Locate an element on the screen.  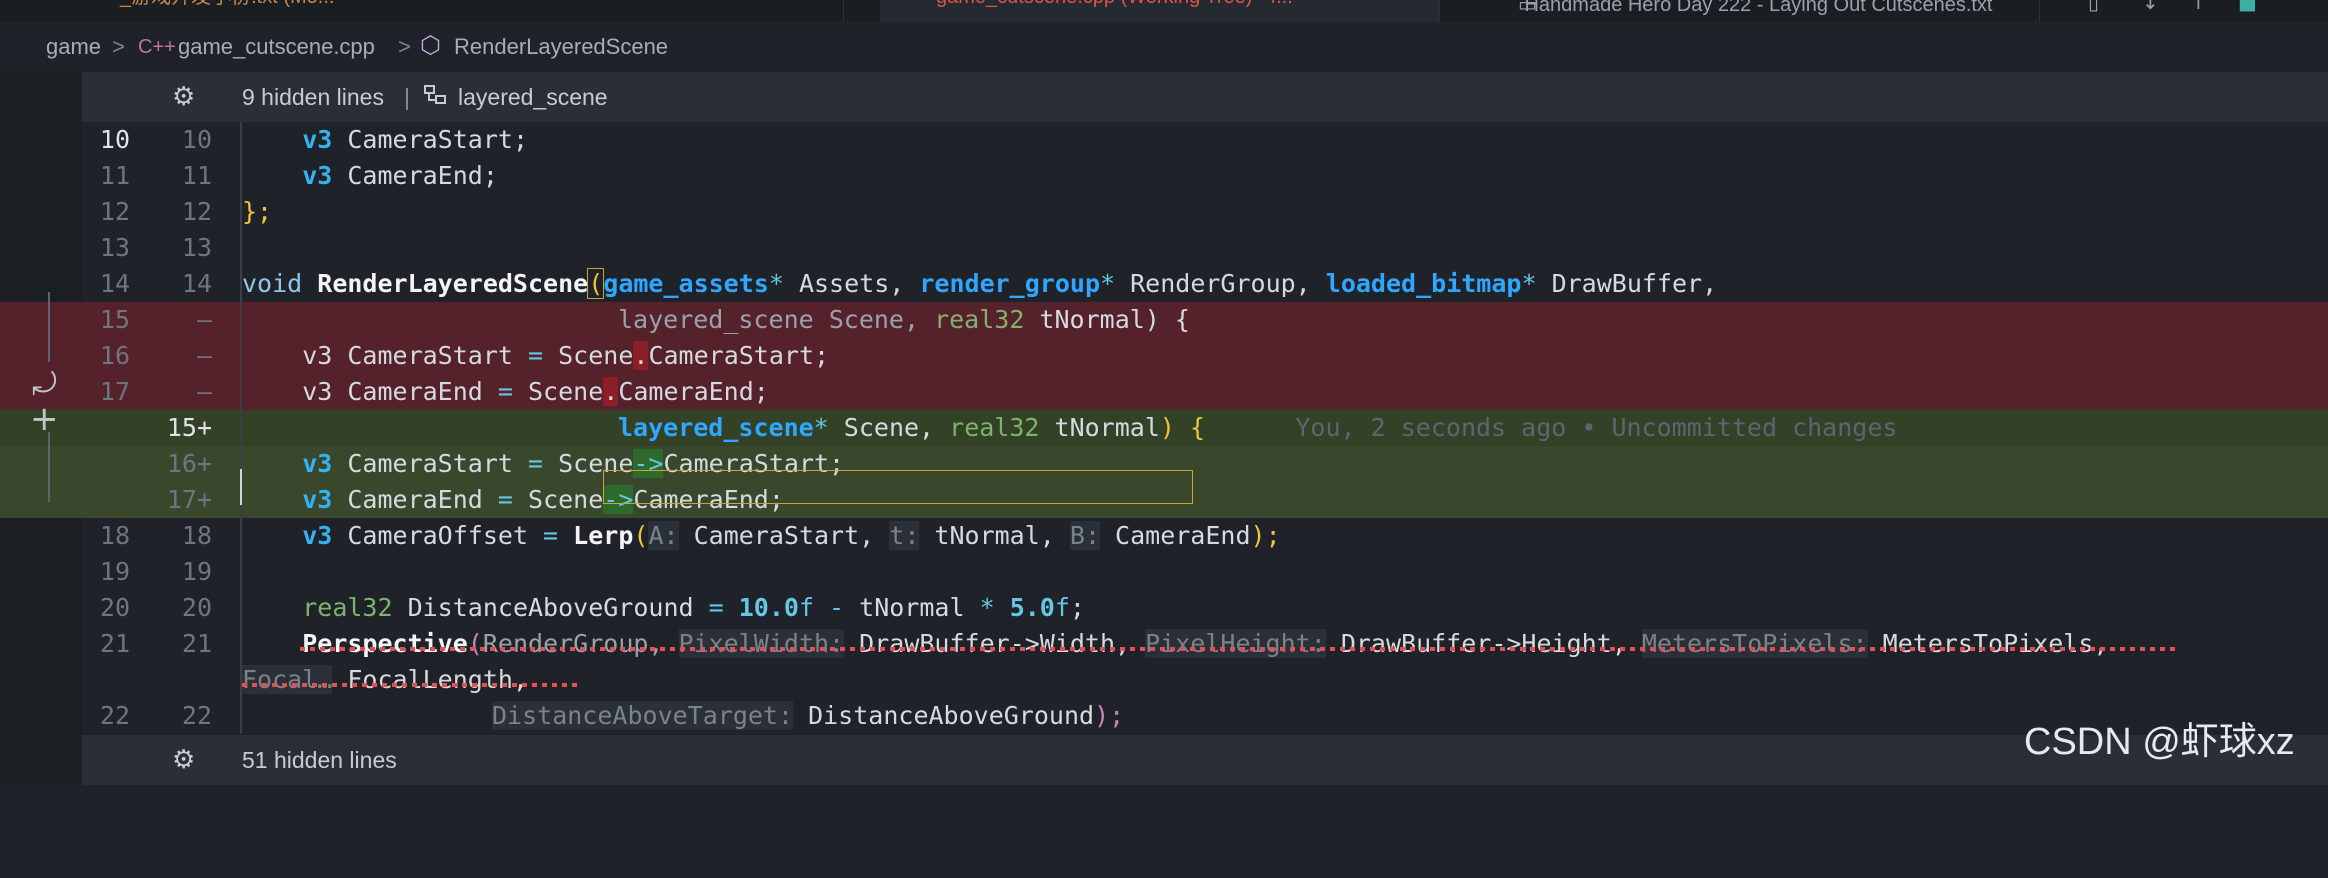
text-cursor is located at coordinates (241, 487).